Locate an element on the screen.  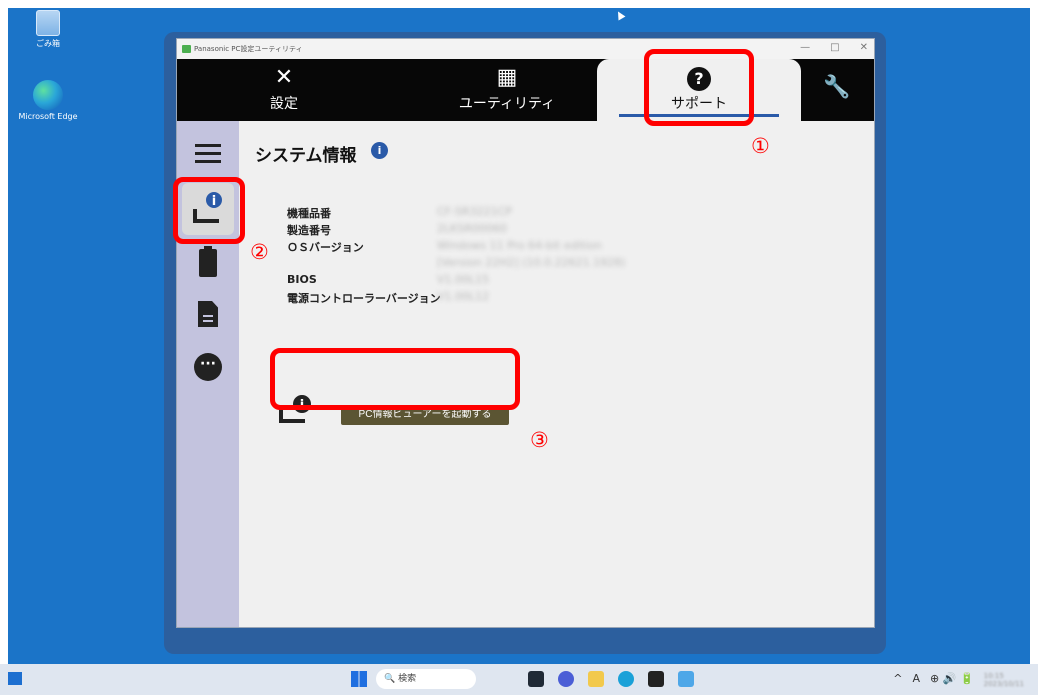
highlight-box-system-info is located at coordinates (209, 210).